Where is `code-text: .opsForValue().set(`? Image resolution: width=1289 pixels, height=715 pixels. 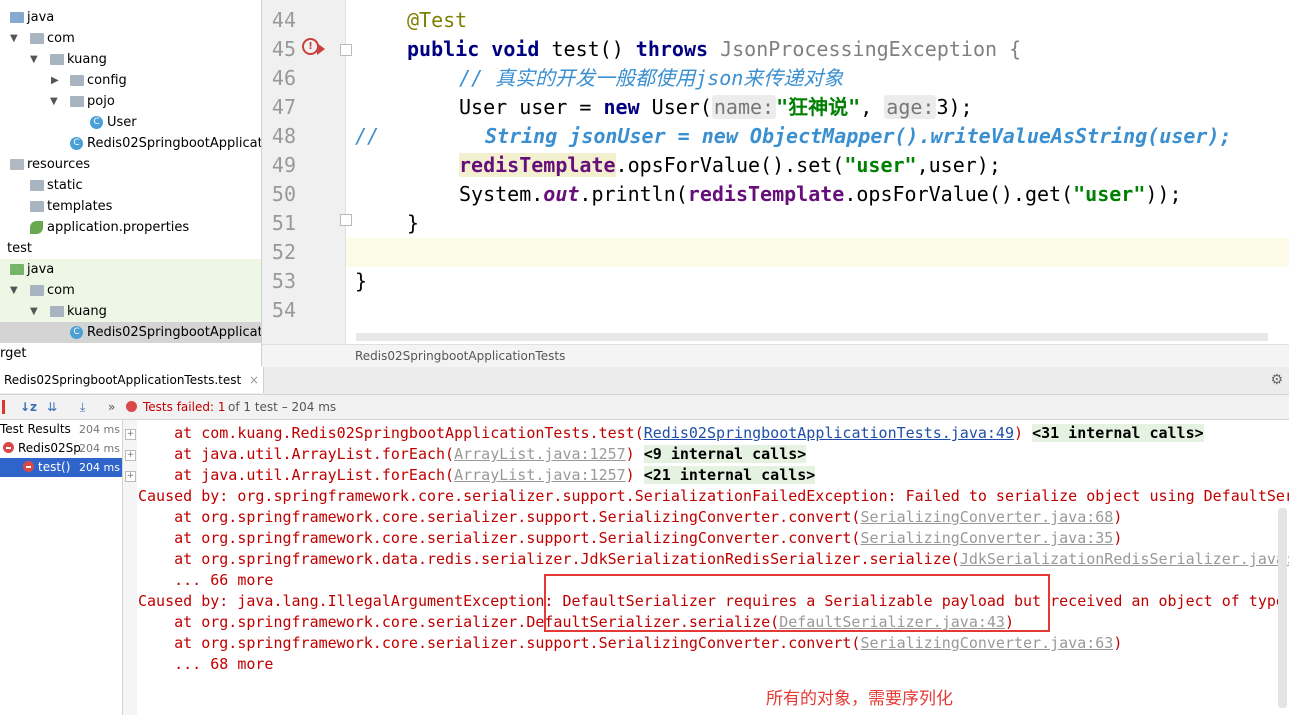 code-text: .opsForValue().set( is located at coordinates (730, 165).